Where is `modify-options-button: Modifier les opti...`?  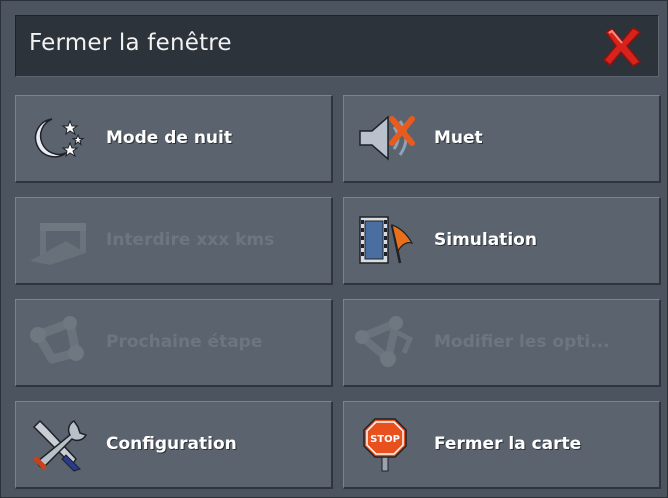 modify-options-button: Modifier les opti... is located at coordinates (502, 343).